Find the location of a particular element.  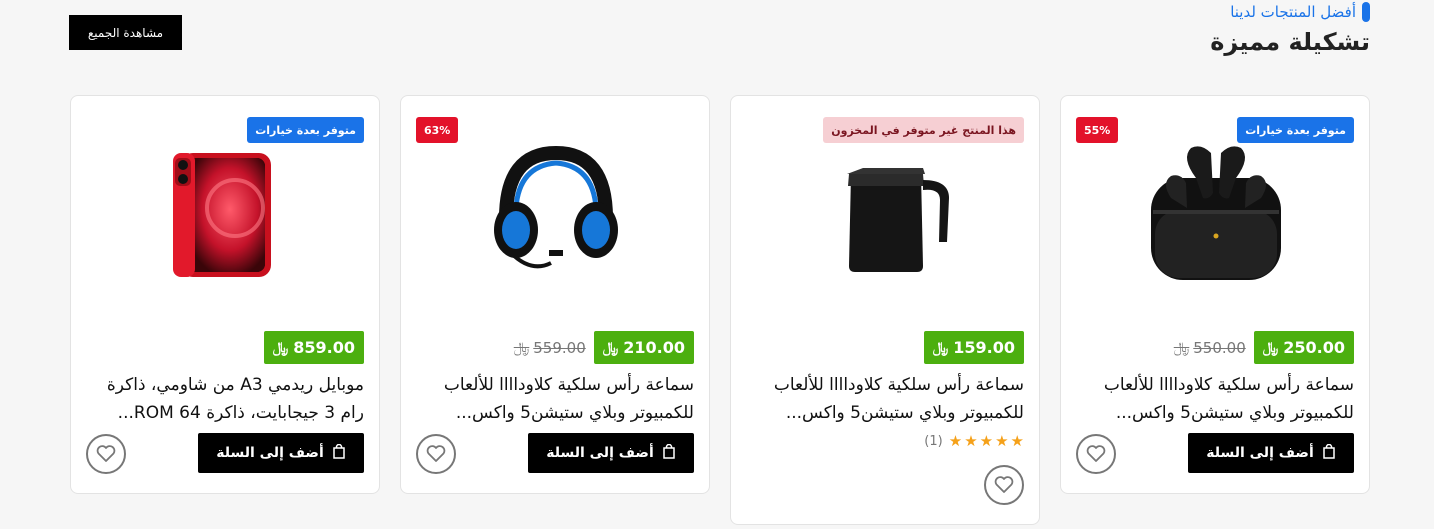

price-tag: ﷼ 210.00 is located at coordinates (643, 347).